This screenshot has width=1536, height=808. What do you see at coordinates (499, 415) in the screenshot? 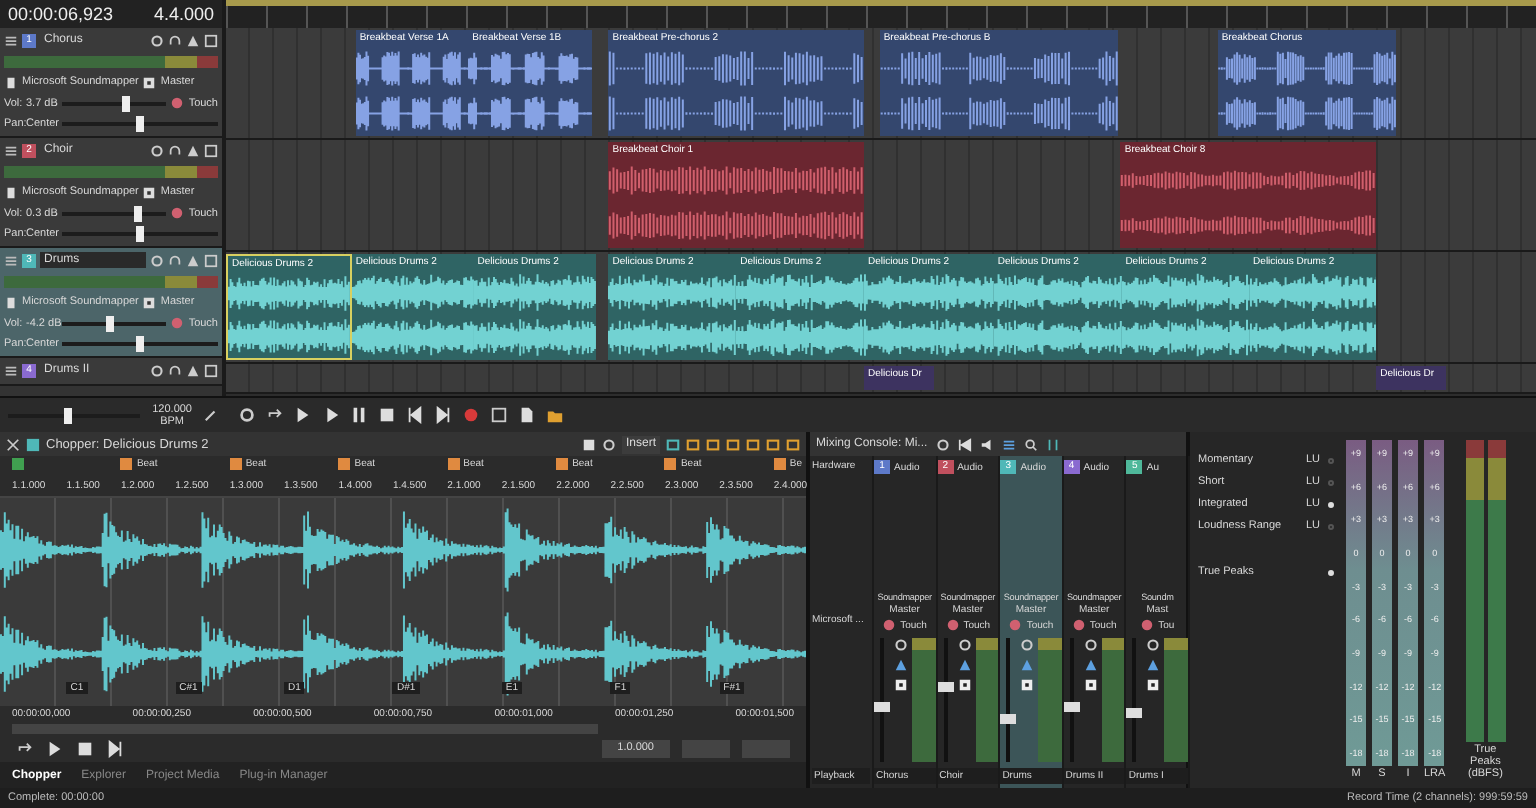
I see `square-icon` at bounding box center [499, 415].